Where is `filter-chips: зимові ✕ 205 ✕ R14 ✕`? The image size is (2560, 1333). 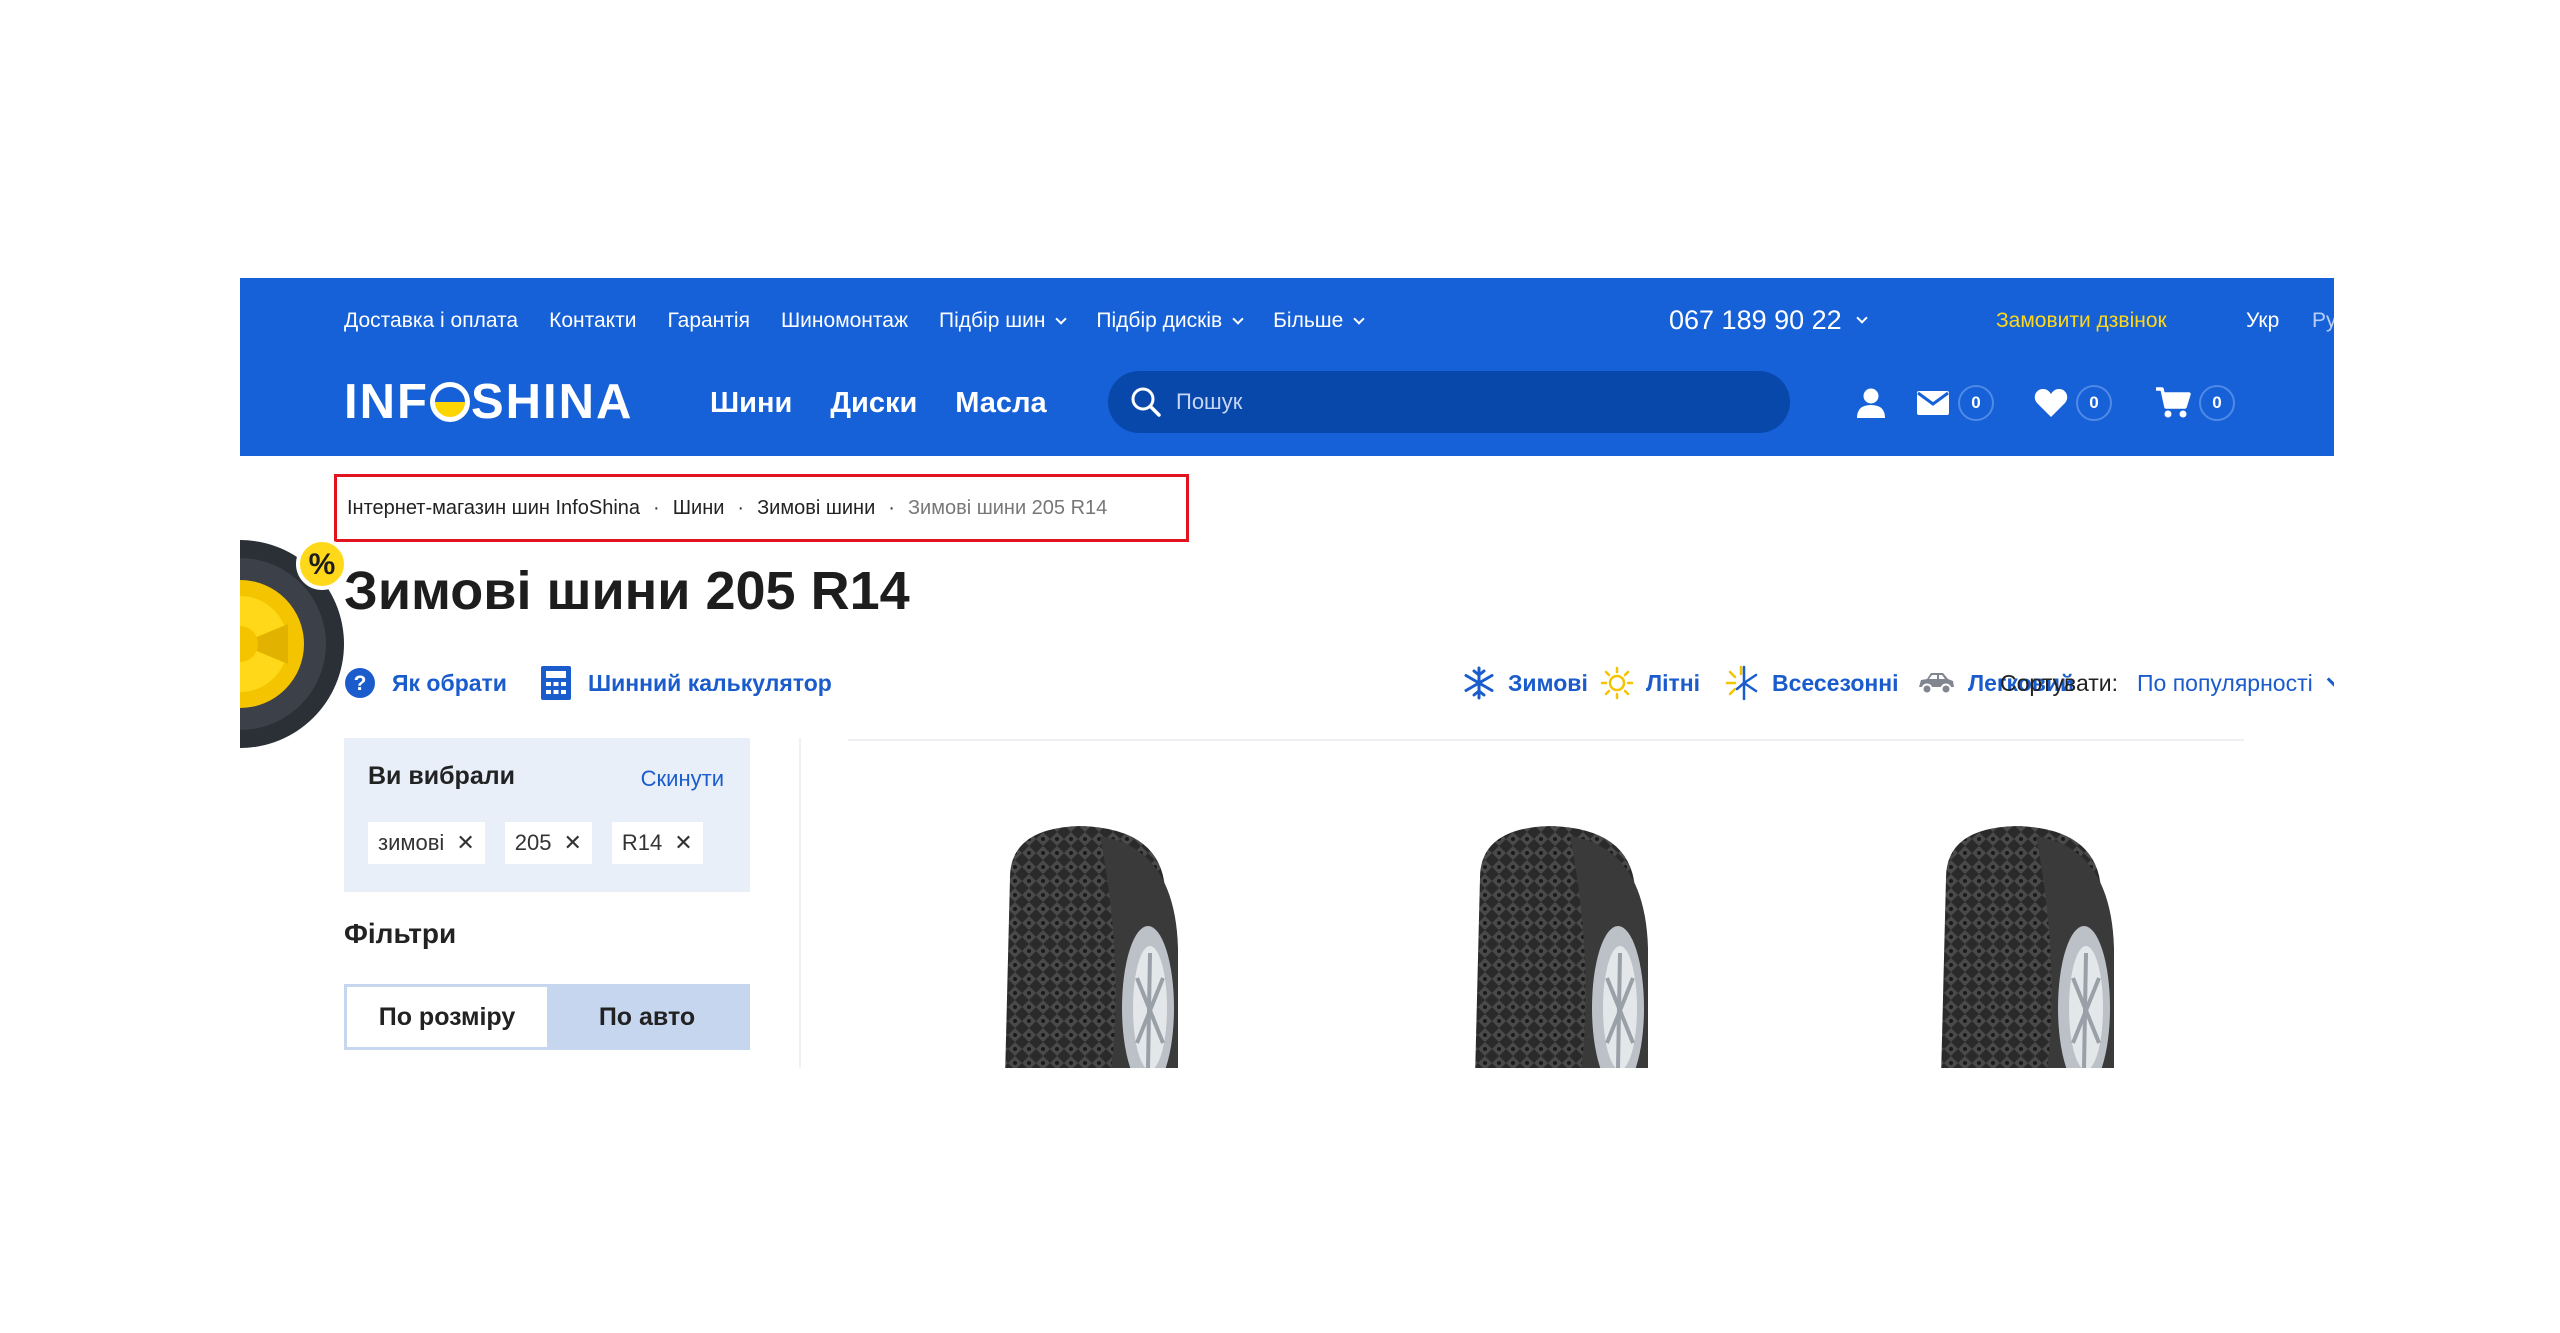 filter-chips: зимові ✕ 205 ✕ R14 ✕ is located at coordinates (545, 843).